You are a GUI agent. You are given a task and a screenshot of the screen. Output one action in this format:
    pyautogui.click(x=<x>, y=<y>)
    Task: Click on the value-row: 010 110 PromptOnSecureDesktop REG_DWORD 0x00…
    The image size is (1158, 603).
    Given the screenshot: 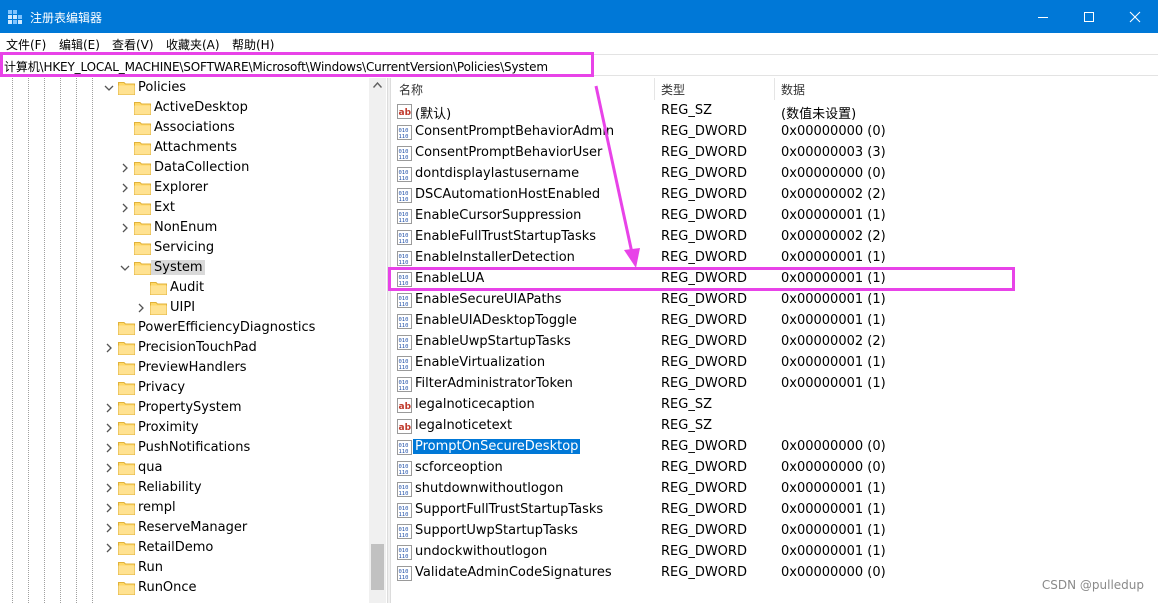 What is the action you would take?
    pyautogui.click(x=774, y=447)
    